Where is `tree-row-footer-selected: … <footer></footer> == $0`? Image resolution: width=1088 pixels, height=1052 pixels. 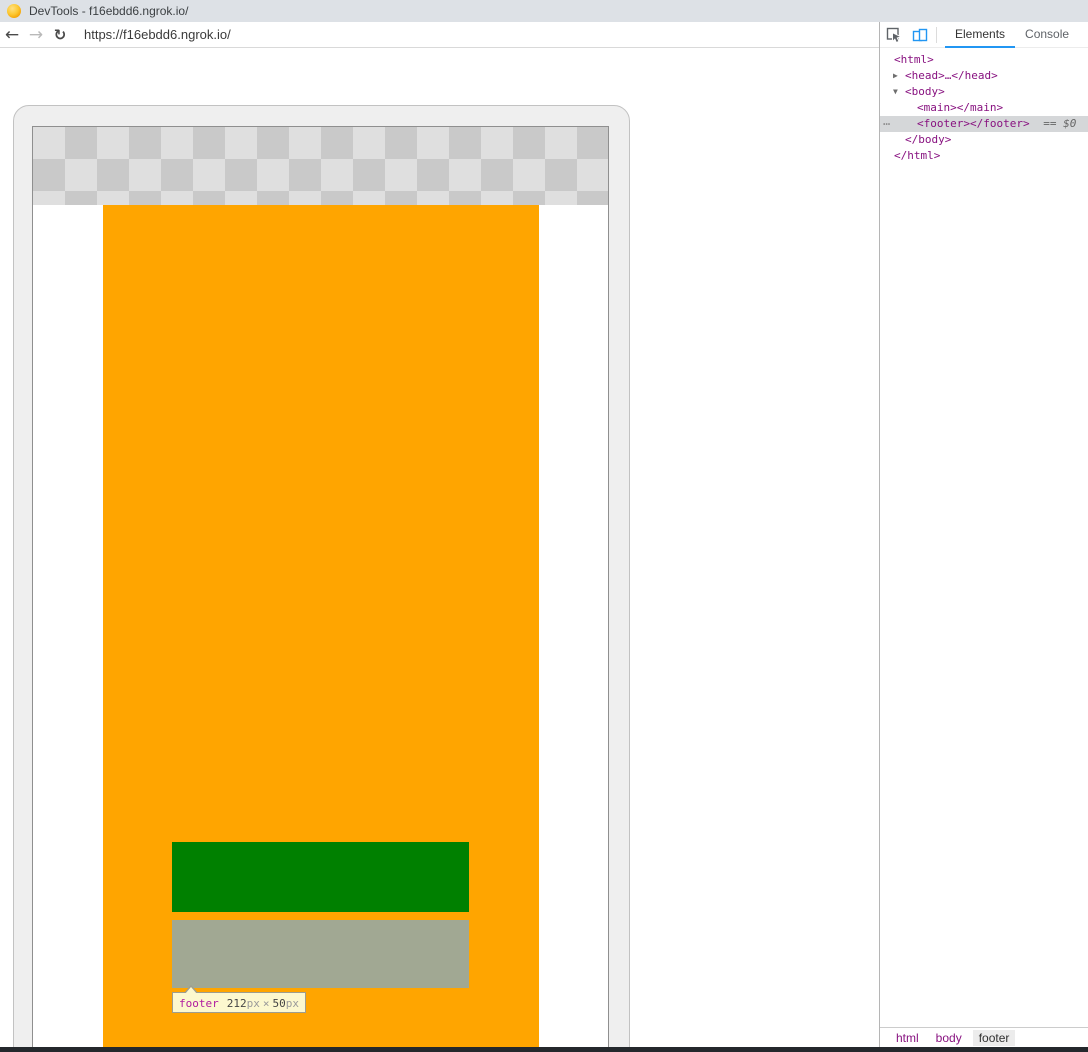
tree-row-footer-selected: … <footer></footer> == $0 is located at coordinates (984, 122).